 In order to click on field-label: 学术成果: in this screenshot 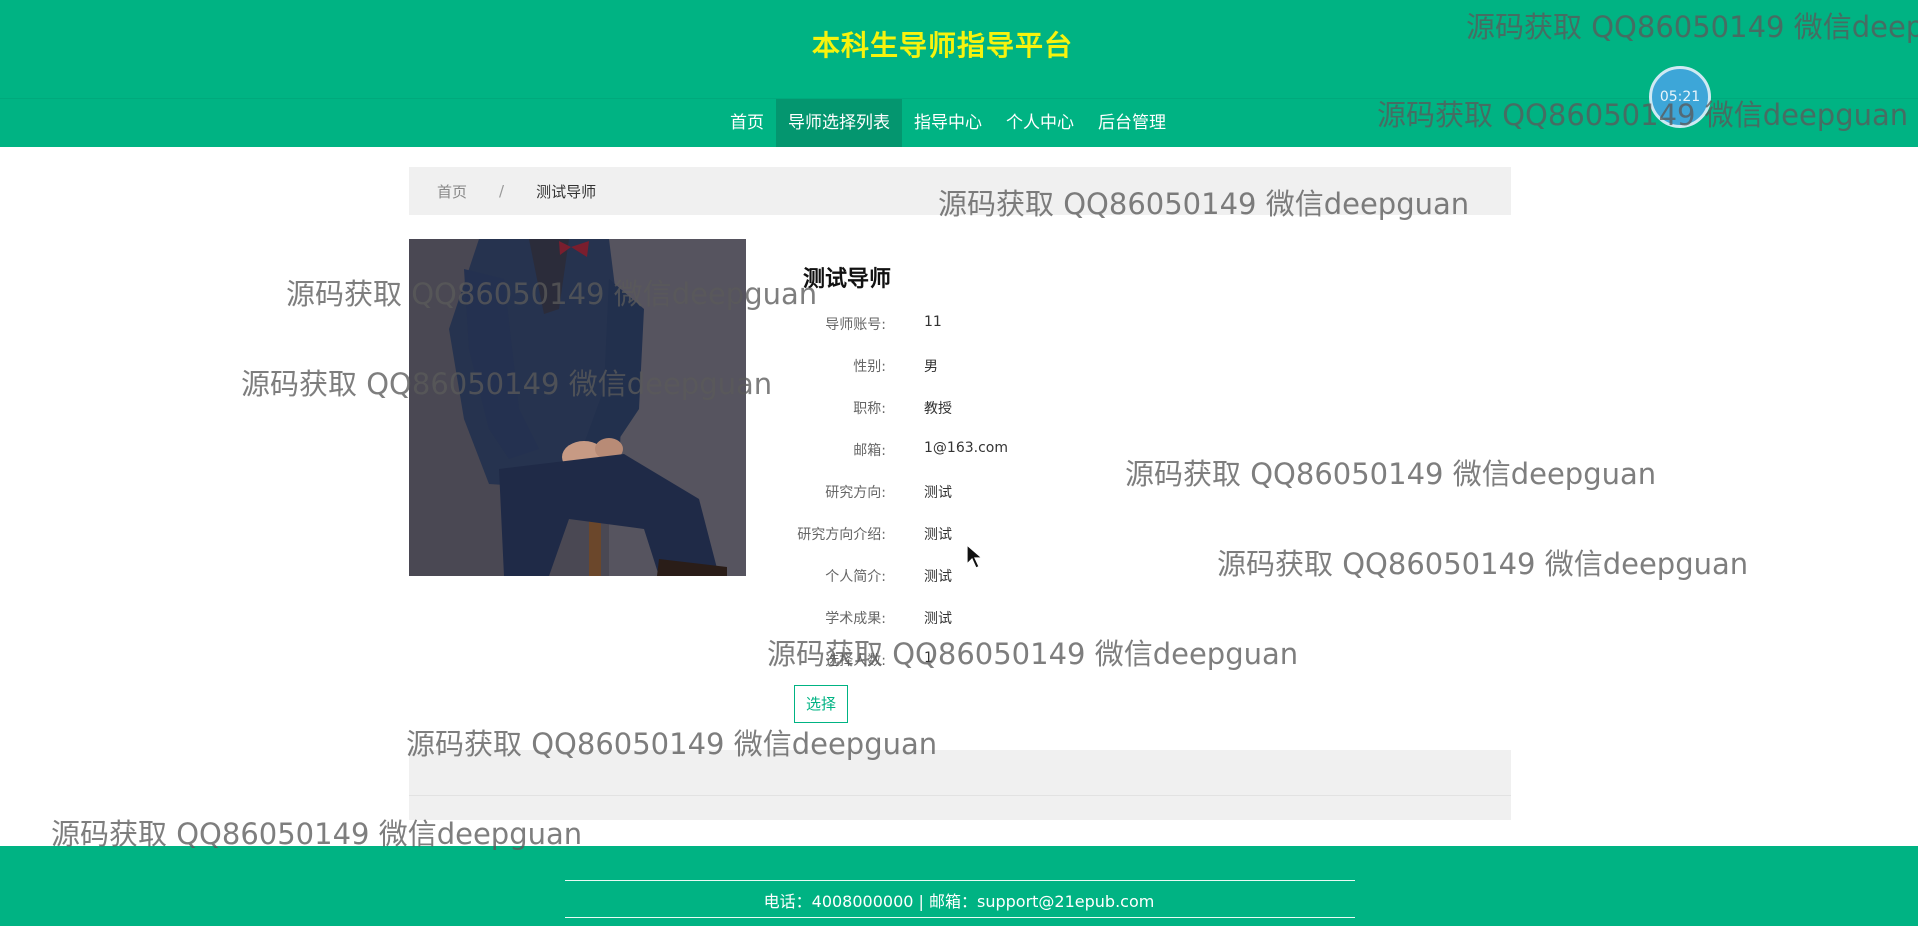, I will do `click(855, 619)`.